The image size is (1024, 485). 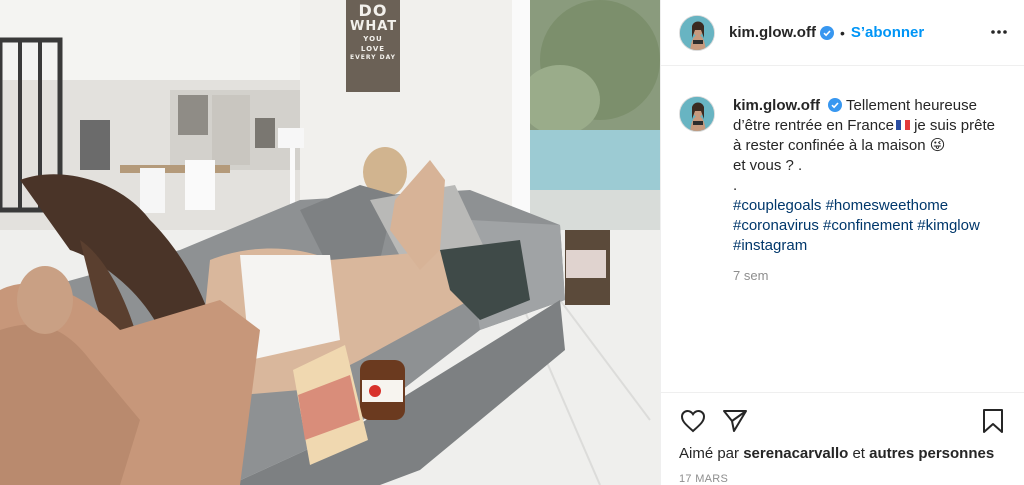 I want to click on follow-button: S’abonner, so click(x=887, y=32).